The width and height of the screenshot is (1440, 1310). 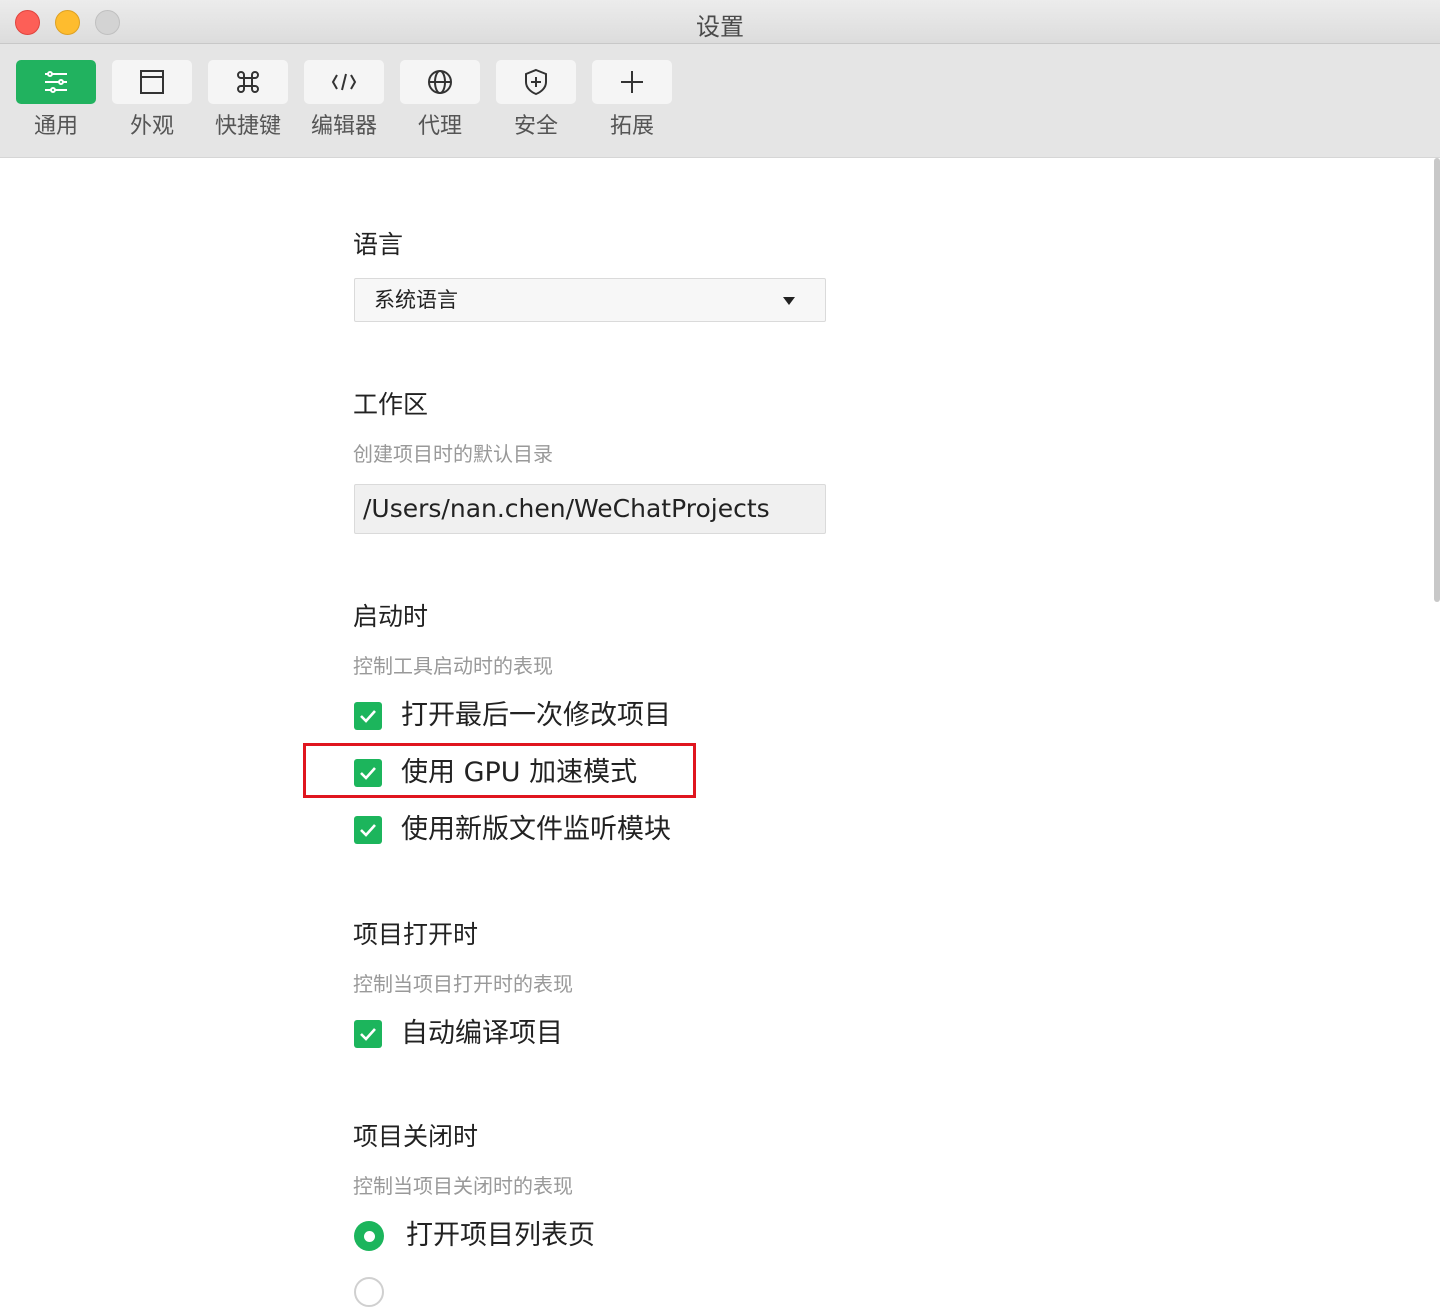 I want to click on startup-option-label: 打开最后一次修改项目, so click(x=536, y=715).